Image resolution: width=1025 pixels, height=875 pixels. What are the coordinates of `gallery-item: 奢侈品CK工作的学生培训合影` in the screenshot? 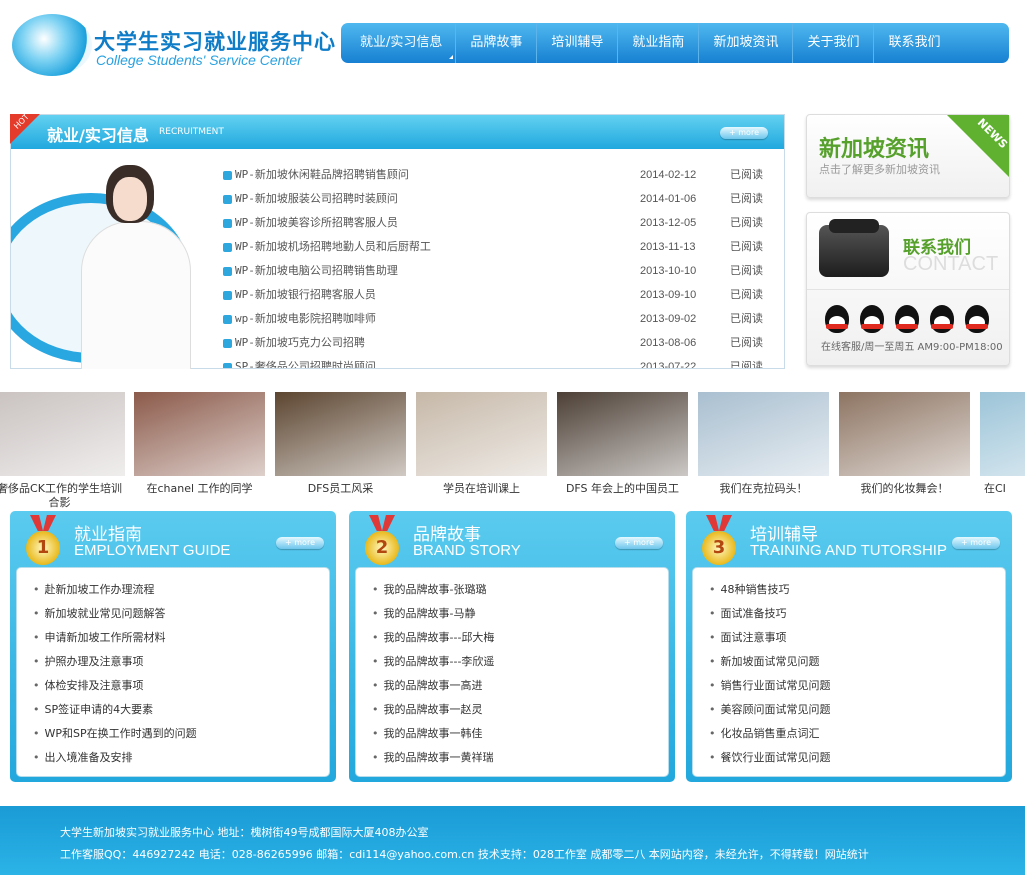 It's located at (62, 451).